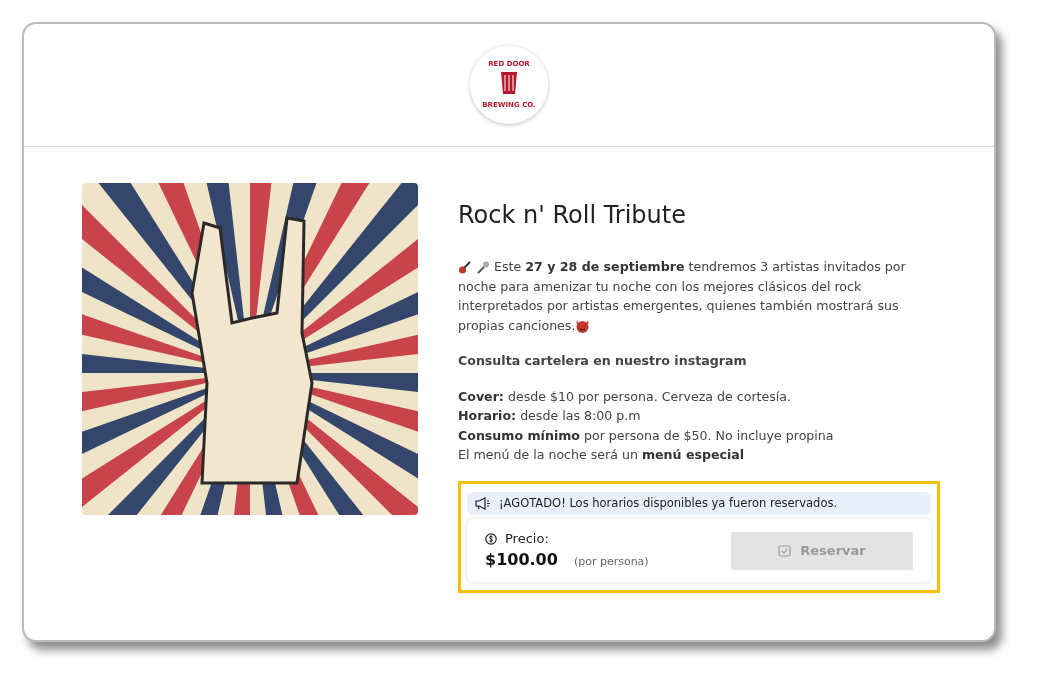  I want to click on price-label: Precio:, so click(527, 538).